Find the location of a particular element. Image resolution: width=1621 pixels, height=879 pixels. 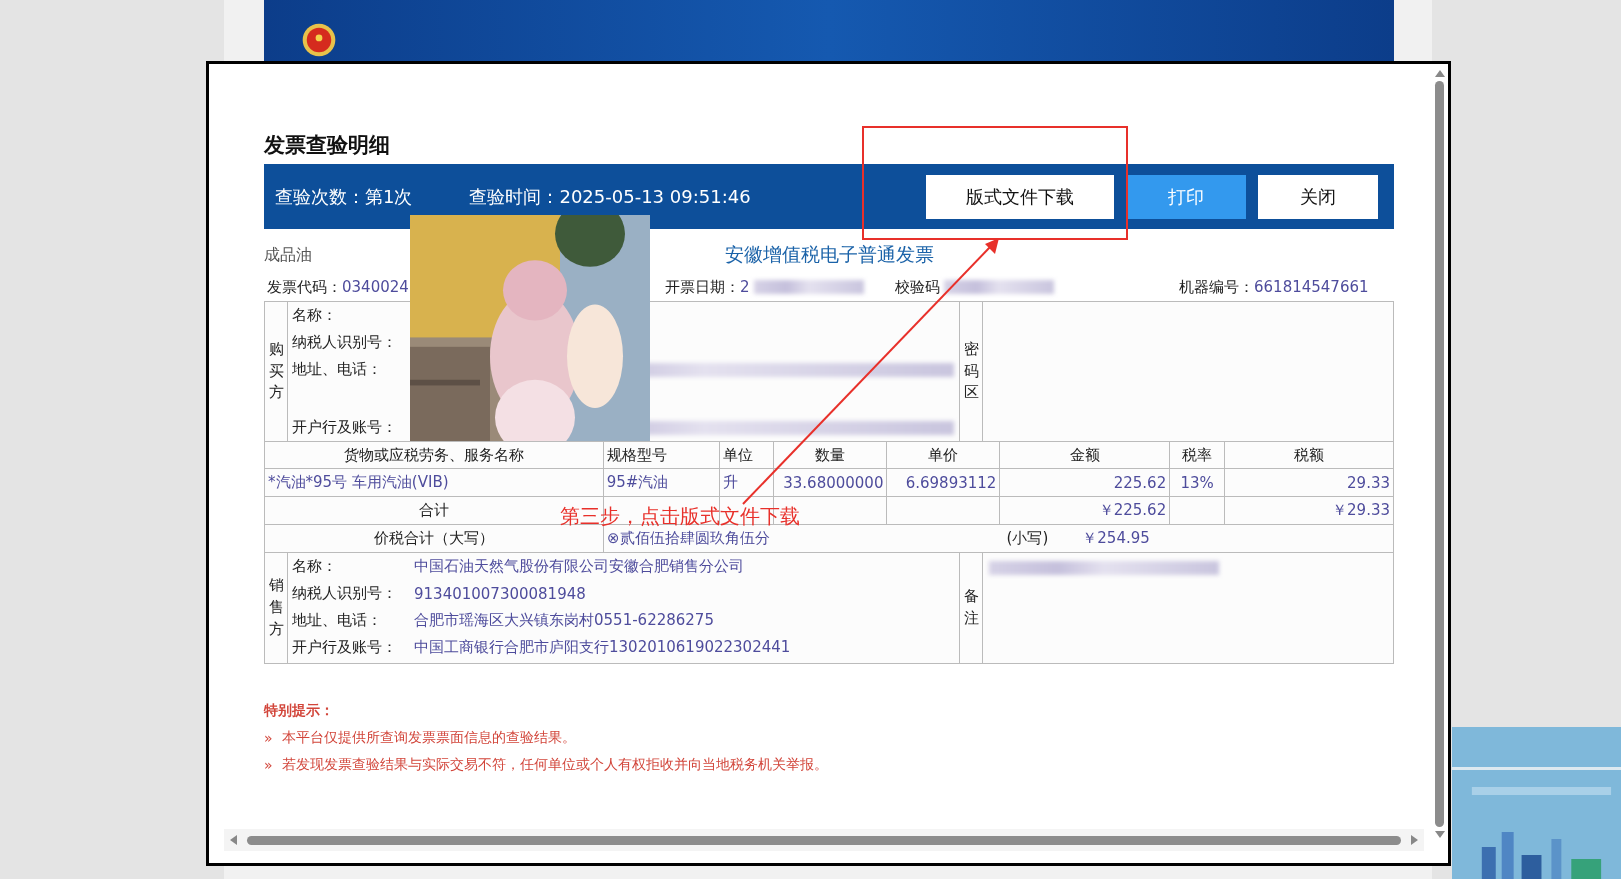

field-label: 机器编号： is located at coordinates (1216, 287).